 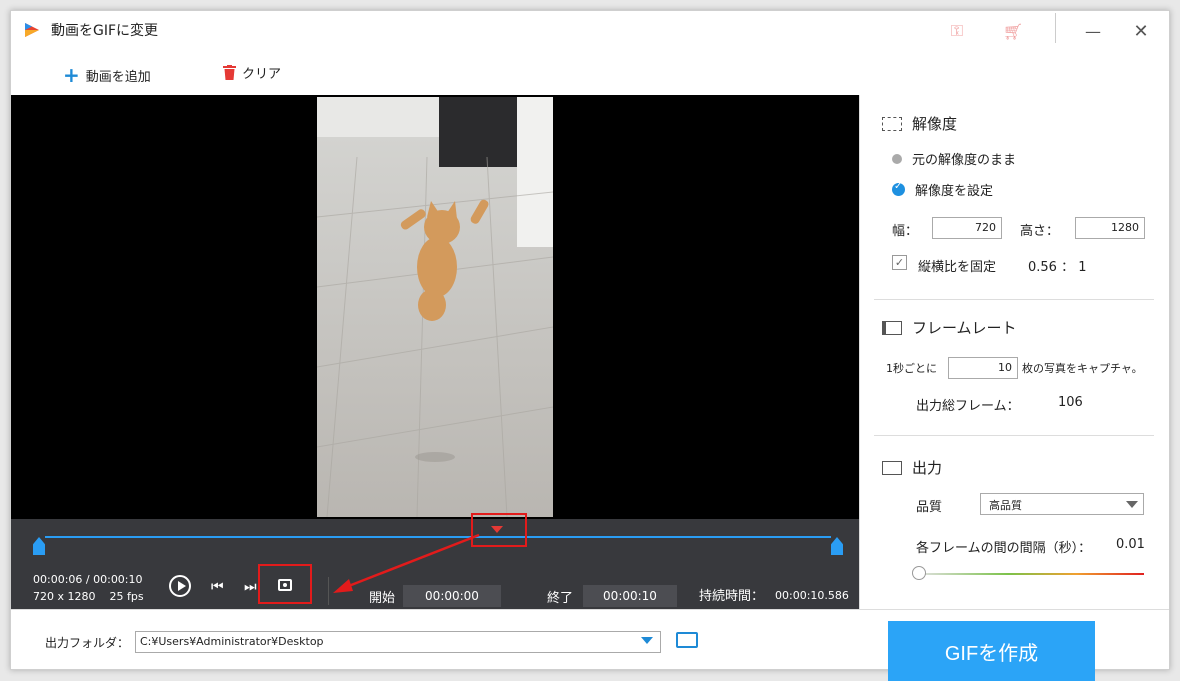 What do you see at coordinates (262, 74) in the screenshot?
I see `clear-label: クリア` at bounding box center [262, 74].